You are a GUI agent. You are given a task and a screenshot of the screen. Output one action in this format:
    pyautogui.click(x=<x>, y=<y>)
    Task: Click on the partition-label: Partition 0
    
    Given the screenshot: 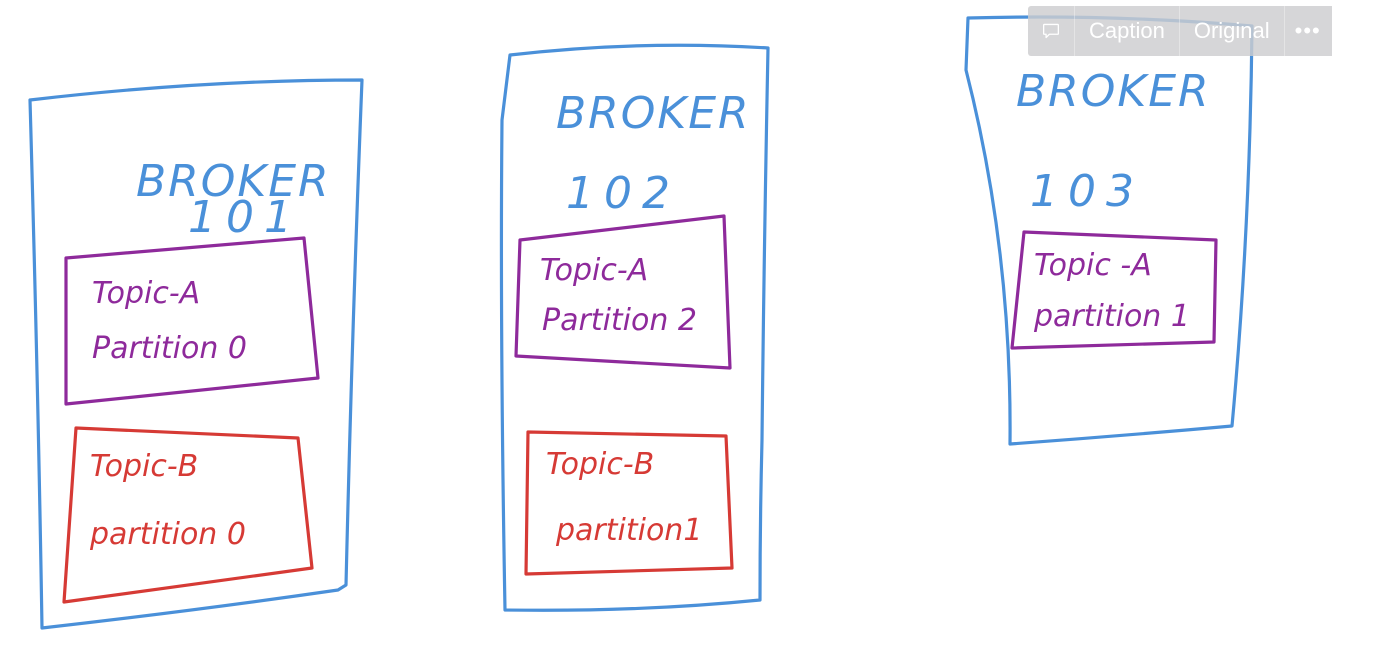 What is the action you would take?
    pyautogui.click(x=169, y=348)
    